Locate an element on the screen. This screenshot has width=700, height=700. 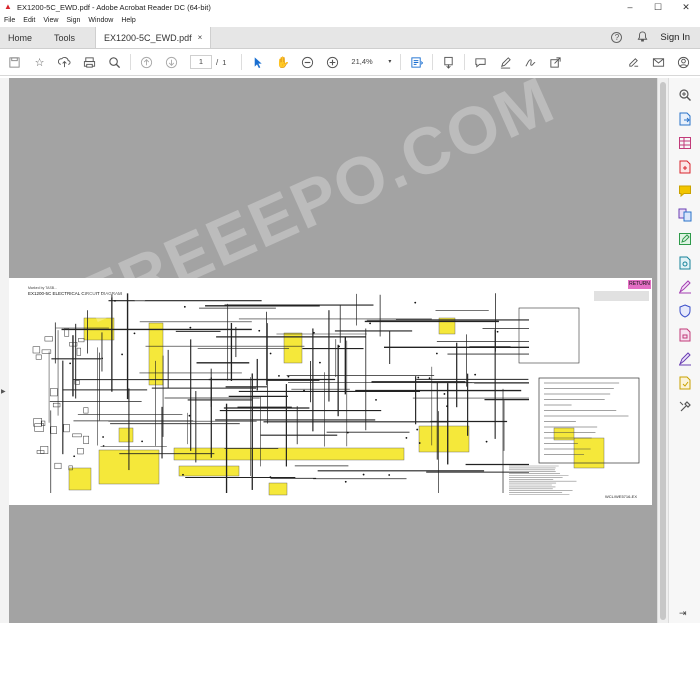
link-icon is located at coordinates (633, 62).